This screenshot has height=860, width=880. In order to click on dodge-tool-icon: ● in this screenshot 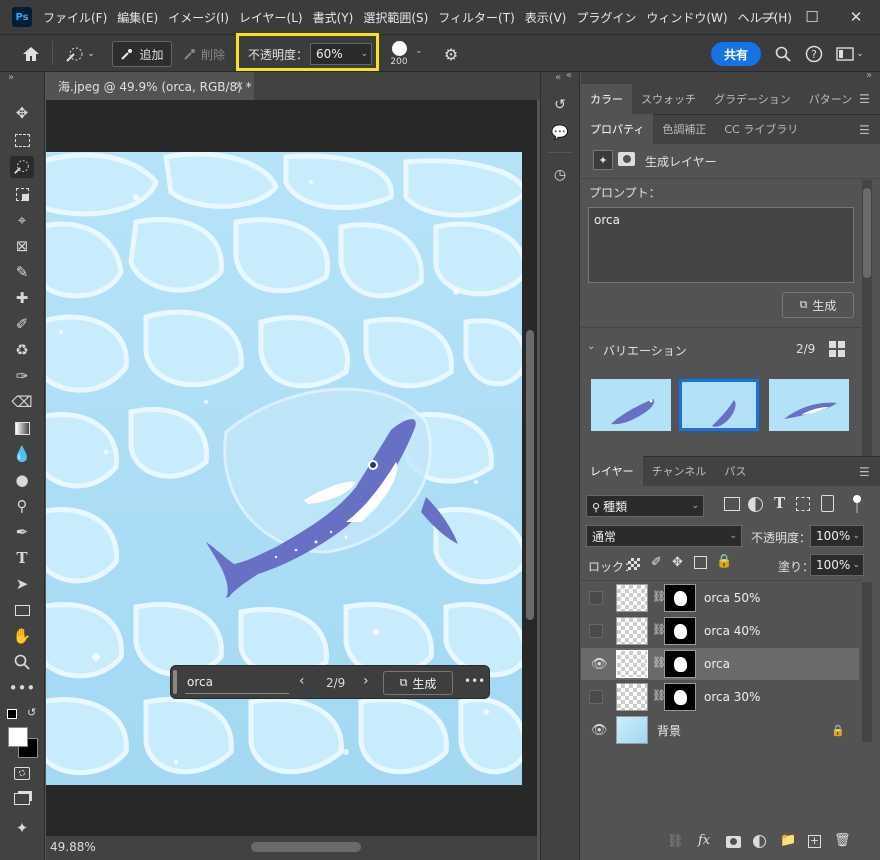, I will do `click(22, 480)`.